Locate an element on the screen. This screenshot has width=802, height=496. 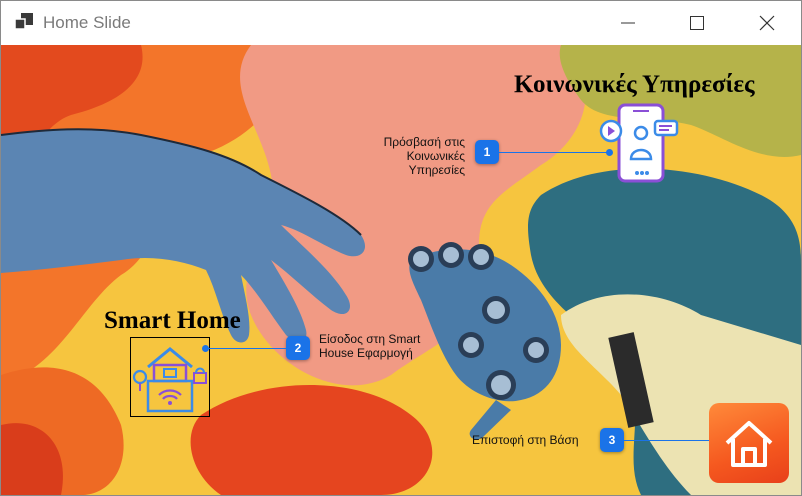
social-services-callout-text: Πρόσβασή στις Κοινωνικές Υπηρεσίες is located at coordinates (413, 156).